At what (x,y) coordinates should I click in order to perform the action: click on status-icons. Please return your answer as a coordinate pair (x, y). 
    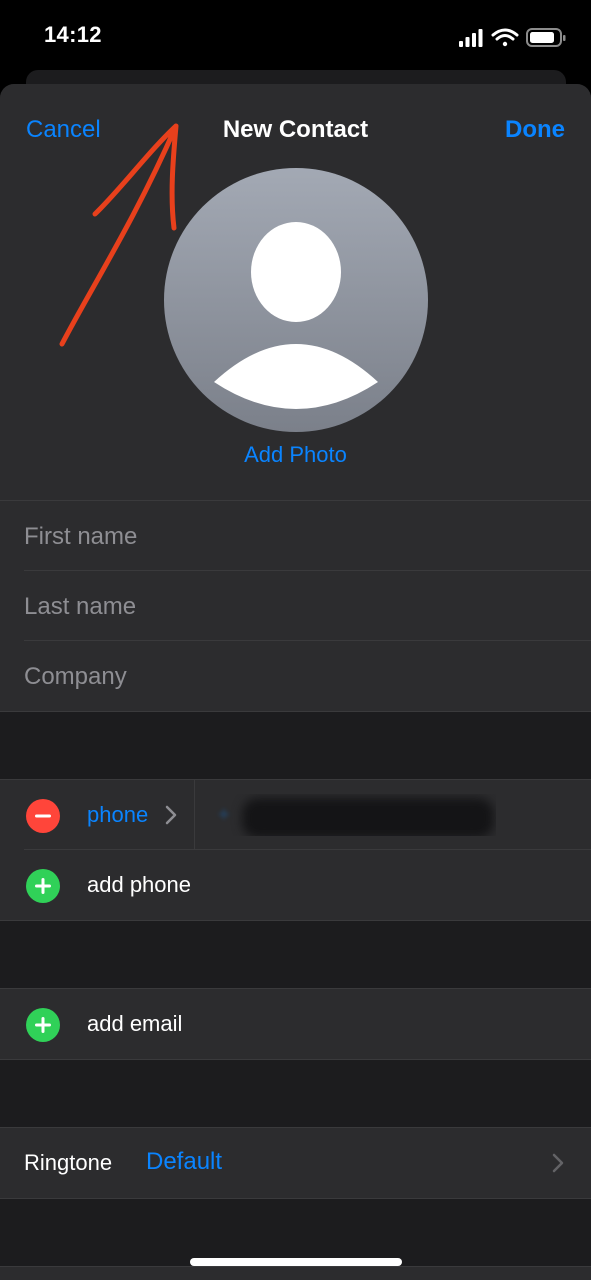
    Looking at the image, I should click on (512, 37).